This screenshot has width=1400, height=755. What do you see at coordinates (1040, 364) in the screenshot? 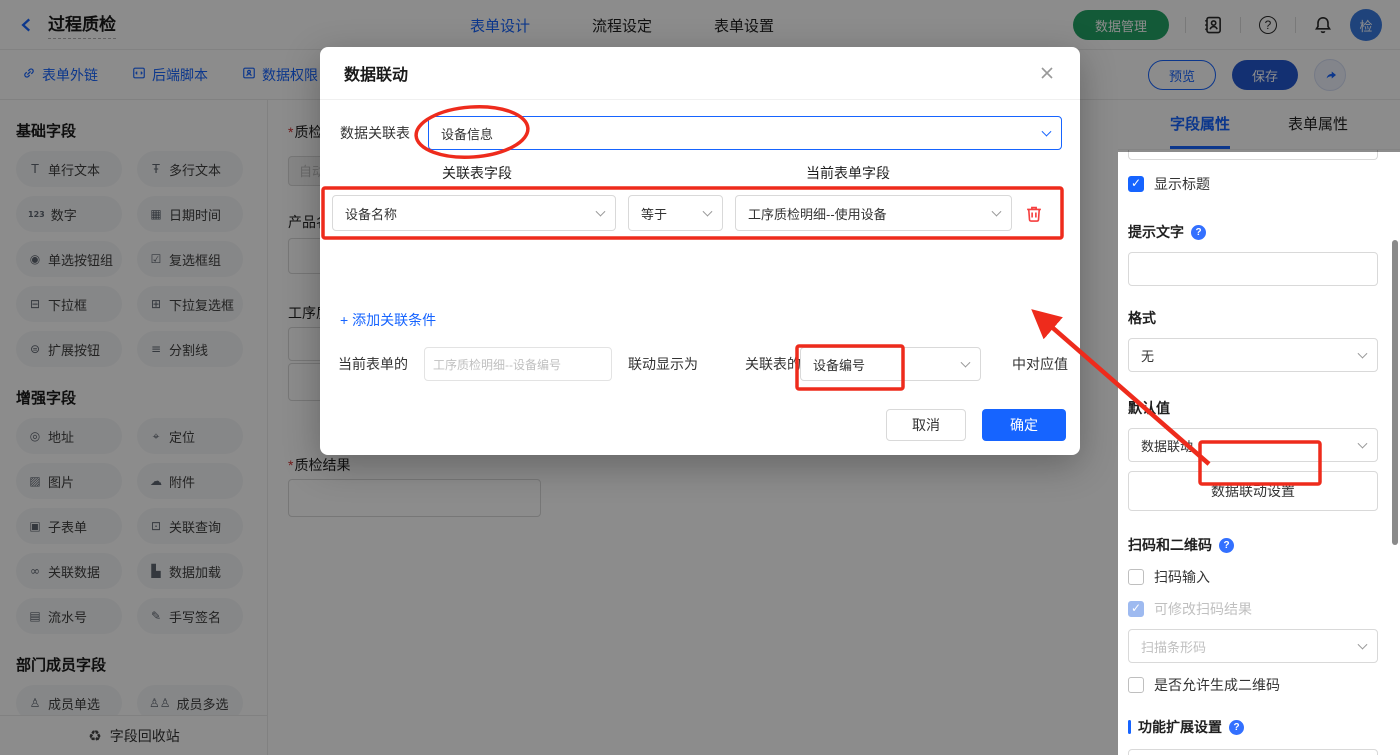
I see `suffix-label: 中对应值` at bounding box center [1040, 364].